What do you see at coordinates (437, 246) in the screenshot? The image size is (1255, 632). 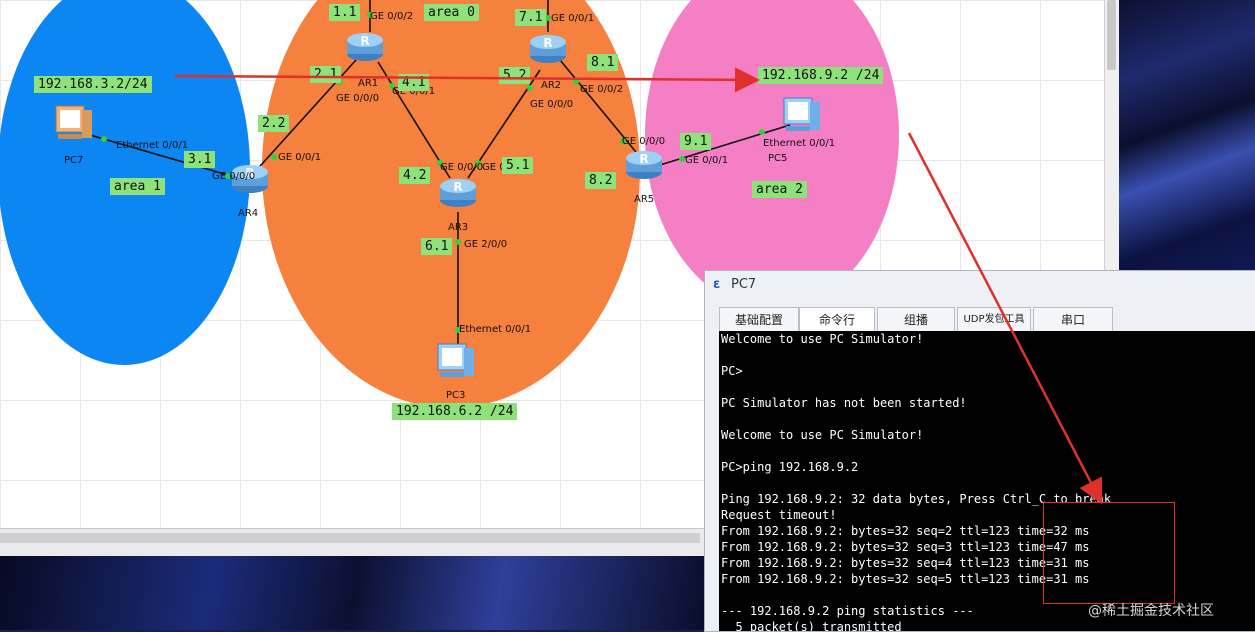 I see `address-label: 6.1` at bounding box center [437, 246].